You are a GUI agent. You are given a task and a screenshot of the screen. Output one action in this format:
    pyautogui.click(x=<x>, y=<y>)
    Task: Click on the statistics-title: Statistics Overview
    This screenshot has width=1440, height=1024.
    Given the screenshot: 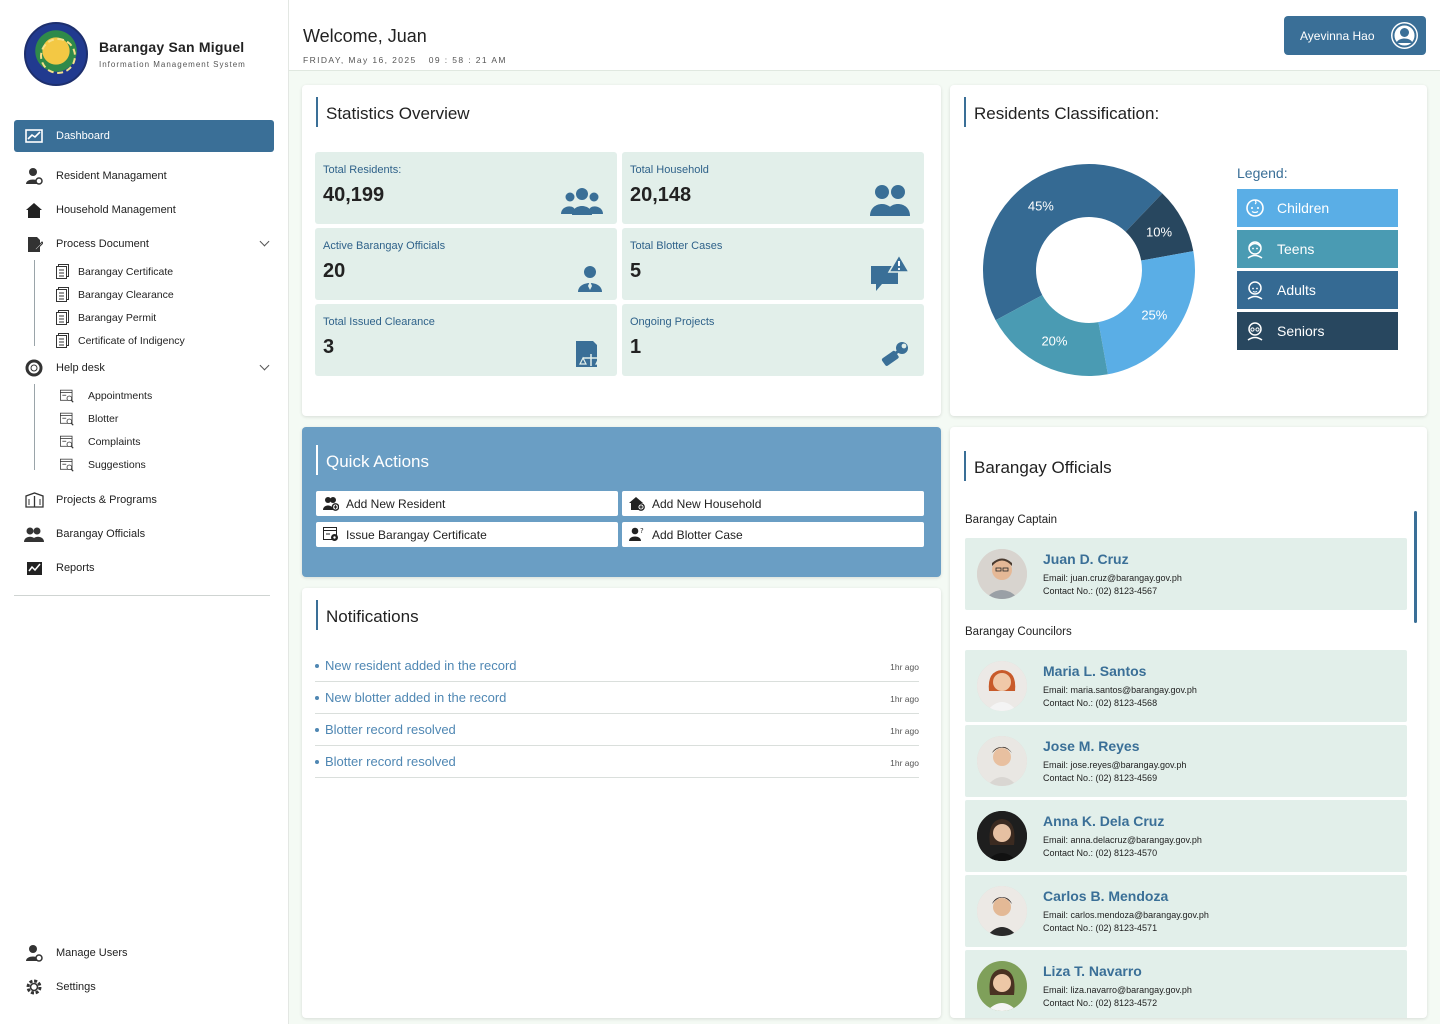 What is the action you would take?
    pyautogui.click(x=393, y=112)
    